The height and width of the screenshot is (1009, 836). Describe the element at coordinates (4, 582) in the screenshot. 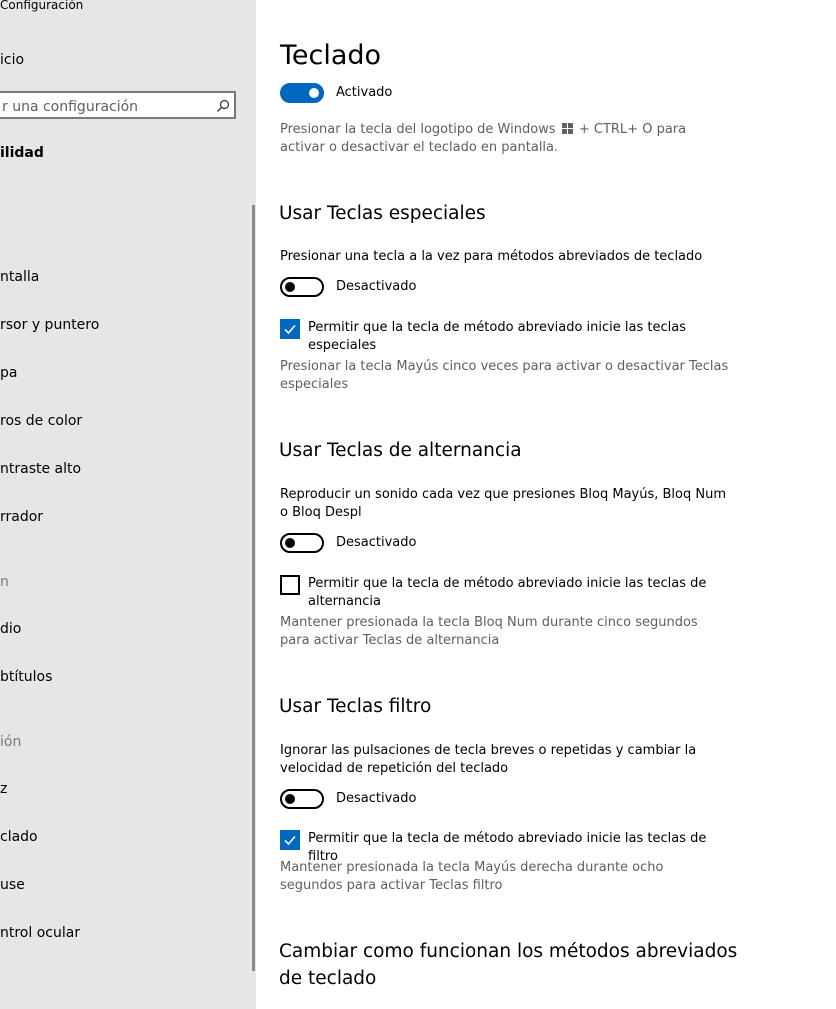

I see `sidebar-group-audicion: n` at that location.